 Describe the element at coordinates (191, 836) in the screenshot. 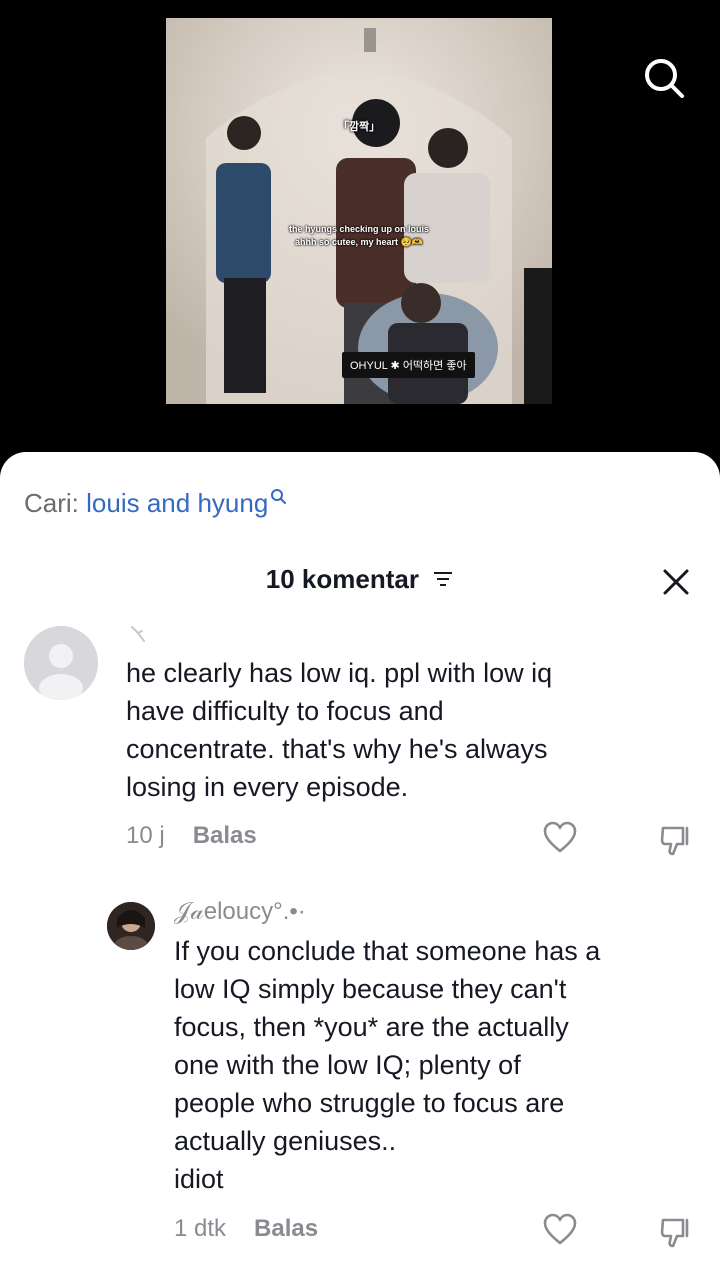

I see `comment-1-meta: 10 j Balas` at that location.